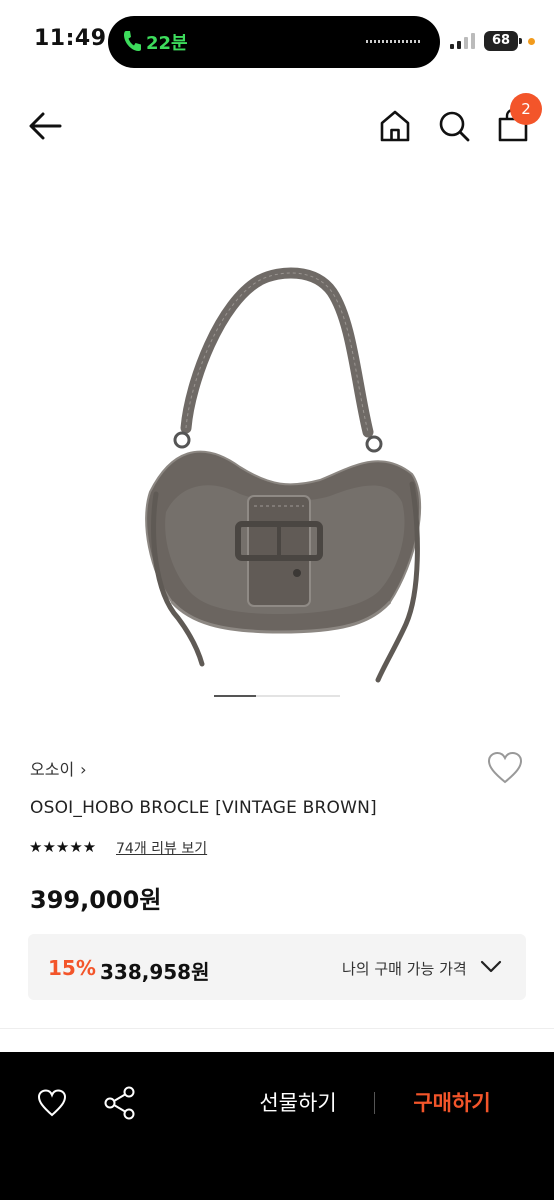 The height and width of the screenshot is (1200, 554). Describe the element at coordinates (298, 696) in the screenshot. I see `gallery-pager-track` at that location.